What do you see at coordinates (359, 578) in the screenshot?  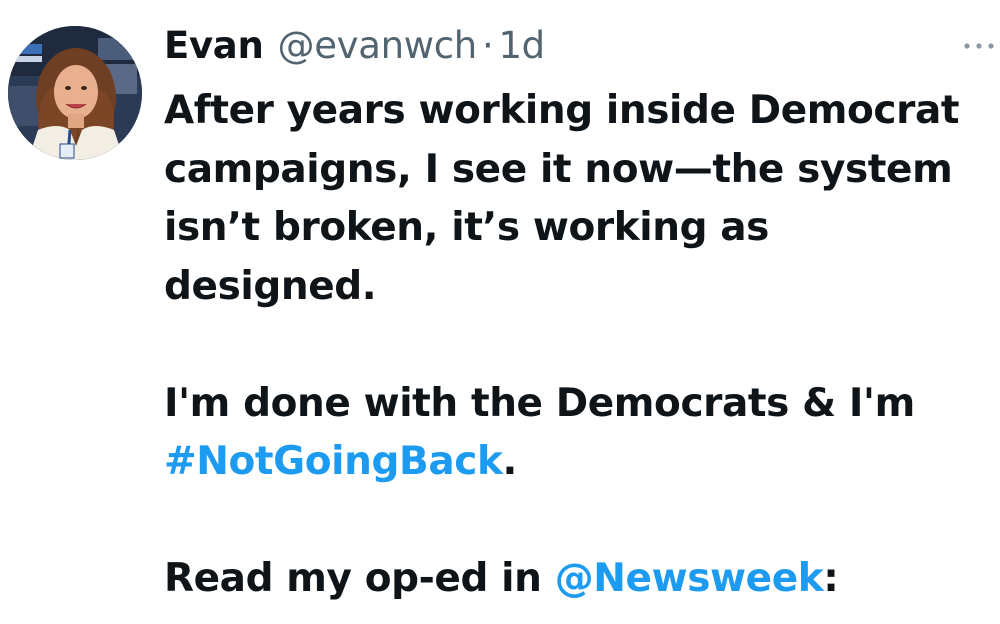 I see `read-oped-text: Read my op-ed in` at bounding box center [359, 578].